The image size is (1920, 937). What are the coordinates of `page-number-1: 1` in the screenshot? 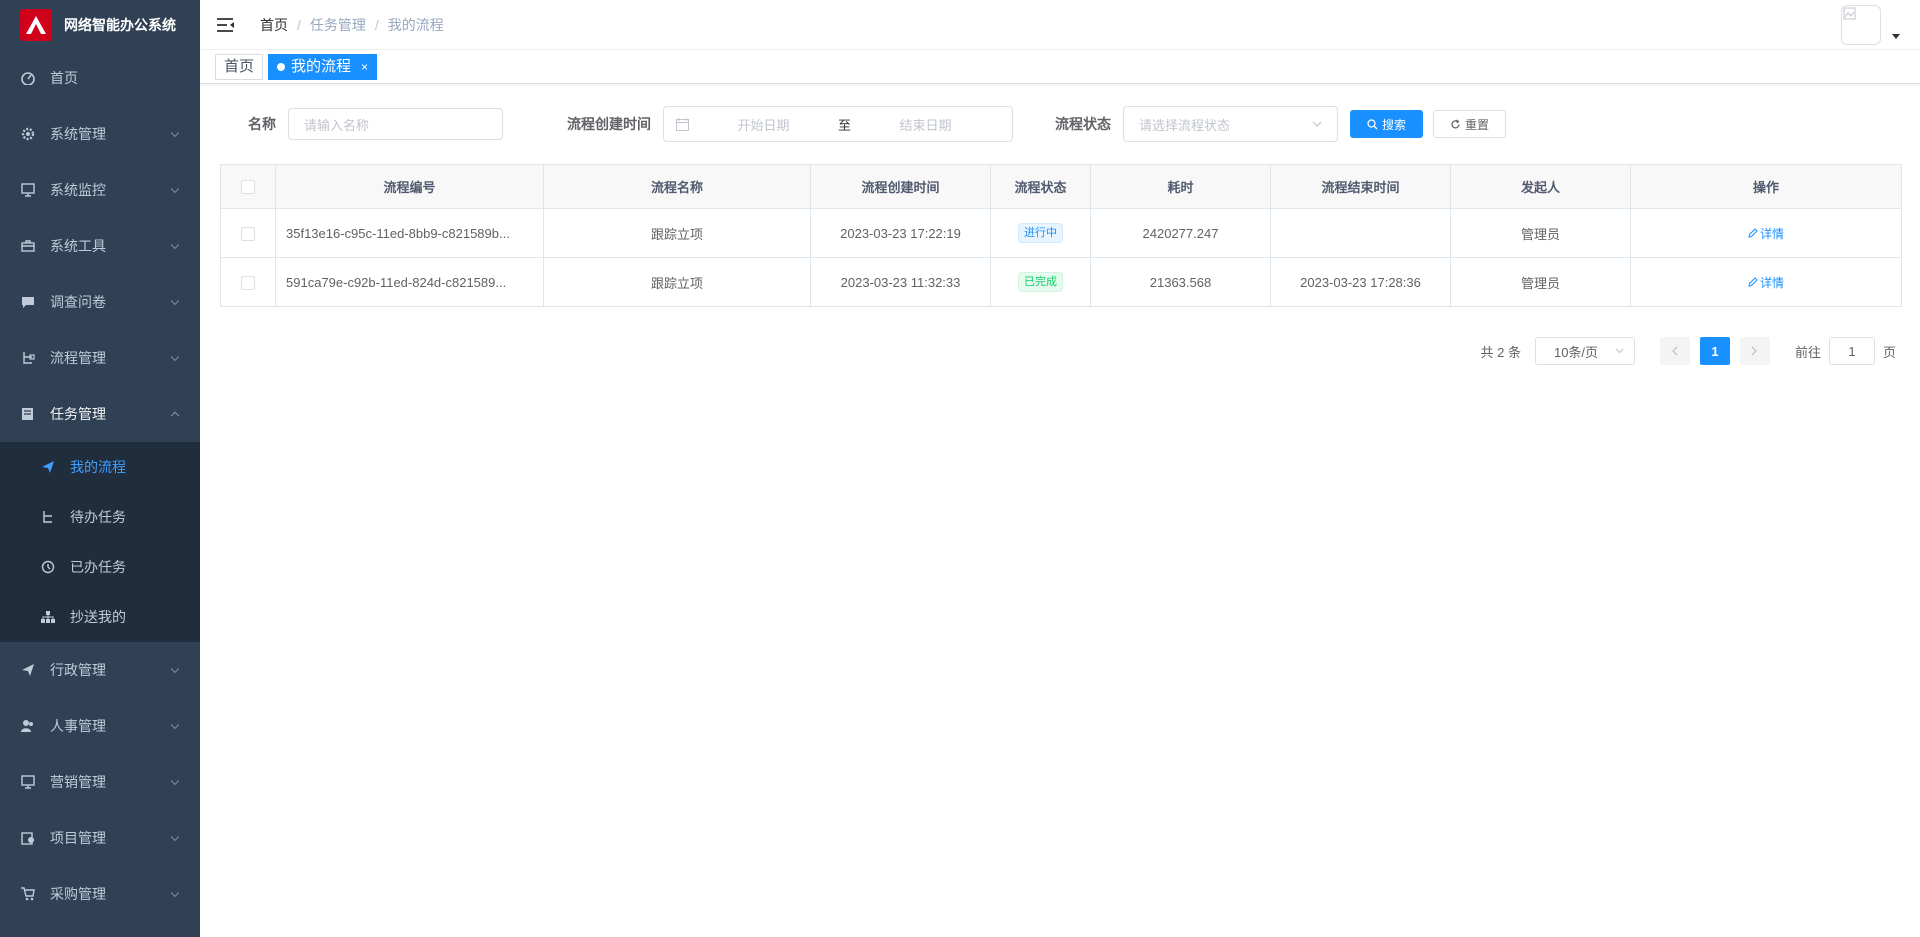 It's located at (1714, 351).